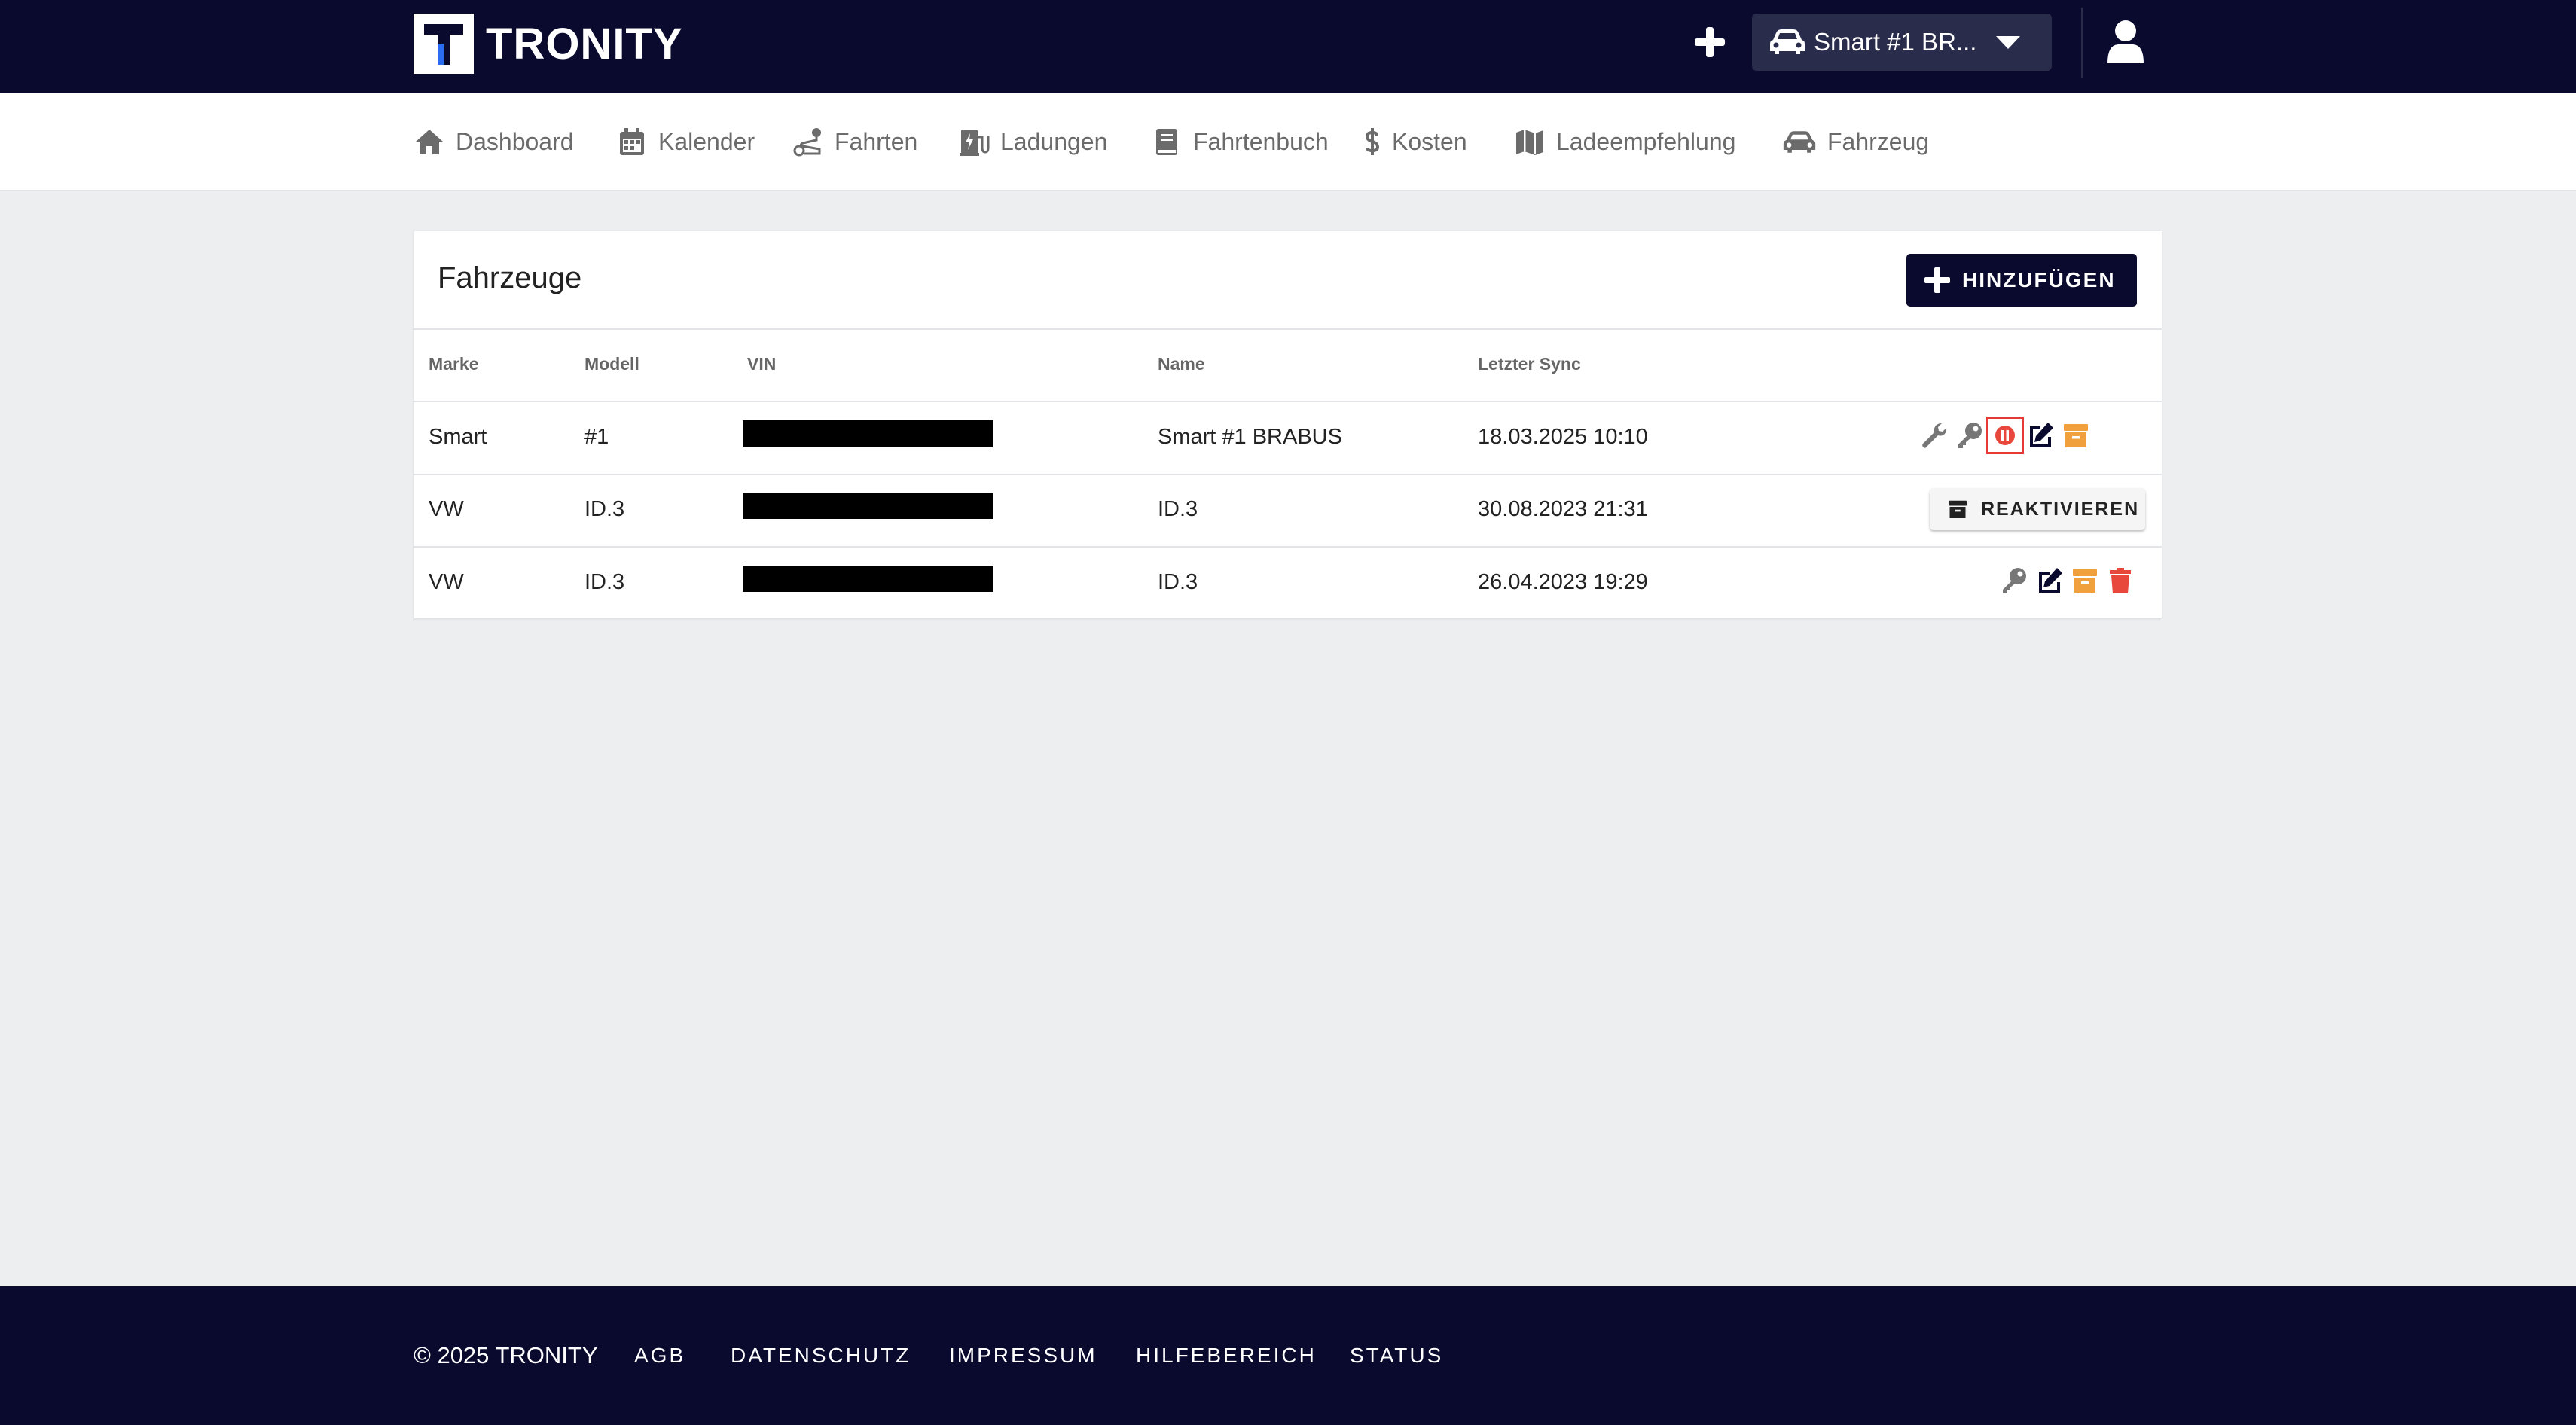  I want to click on reactivate-label: REAKTIVIEREN, so click(2060, 509).